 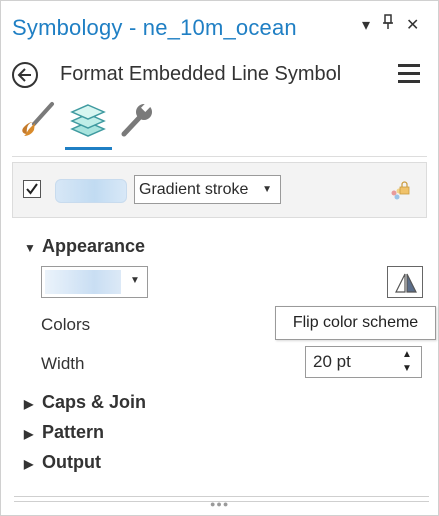 I want to click on back-button, so click(x=25, y=75).